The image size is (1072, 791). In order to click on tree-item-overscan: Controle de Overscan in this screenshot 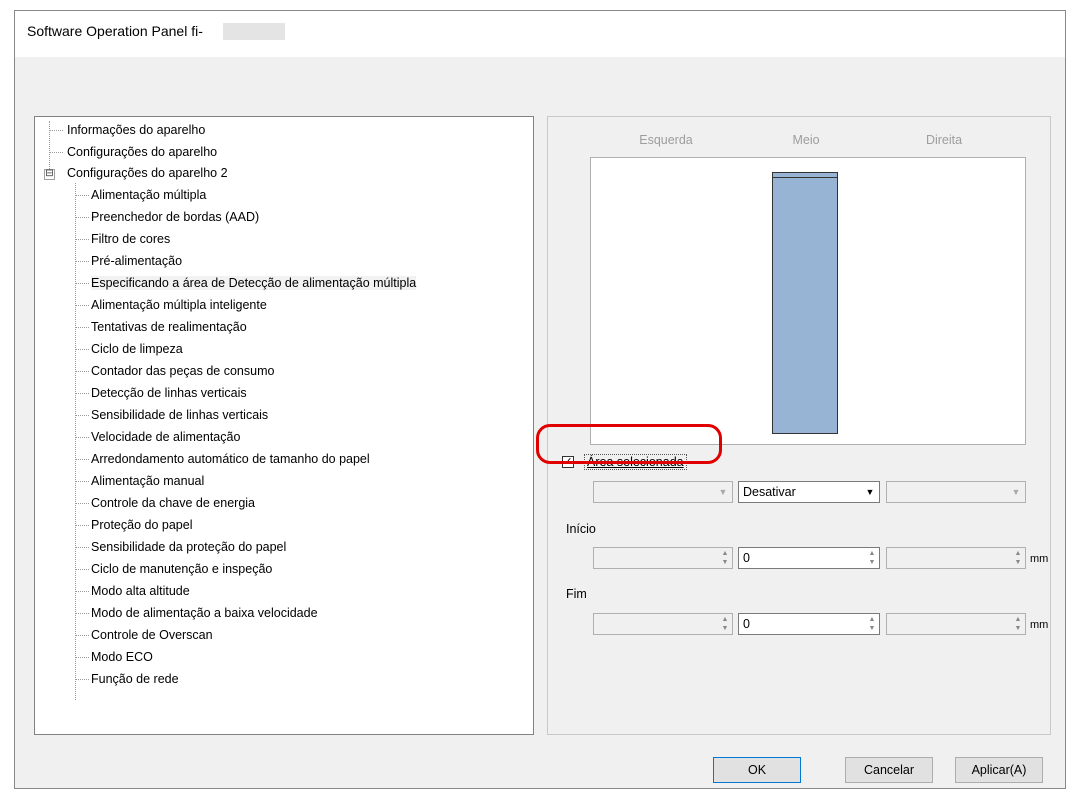, I will do `click(152, 635)`.